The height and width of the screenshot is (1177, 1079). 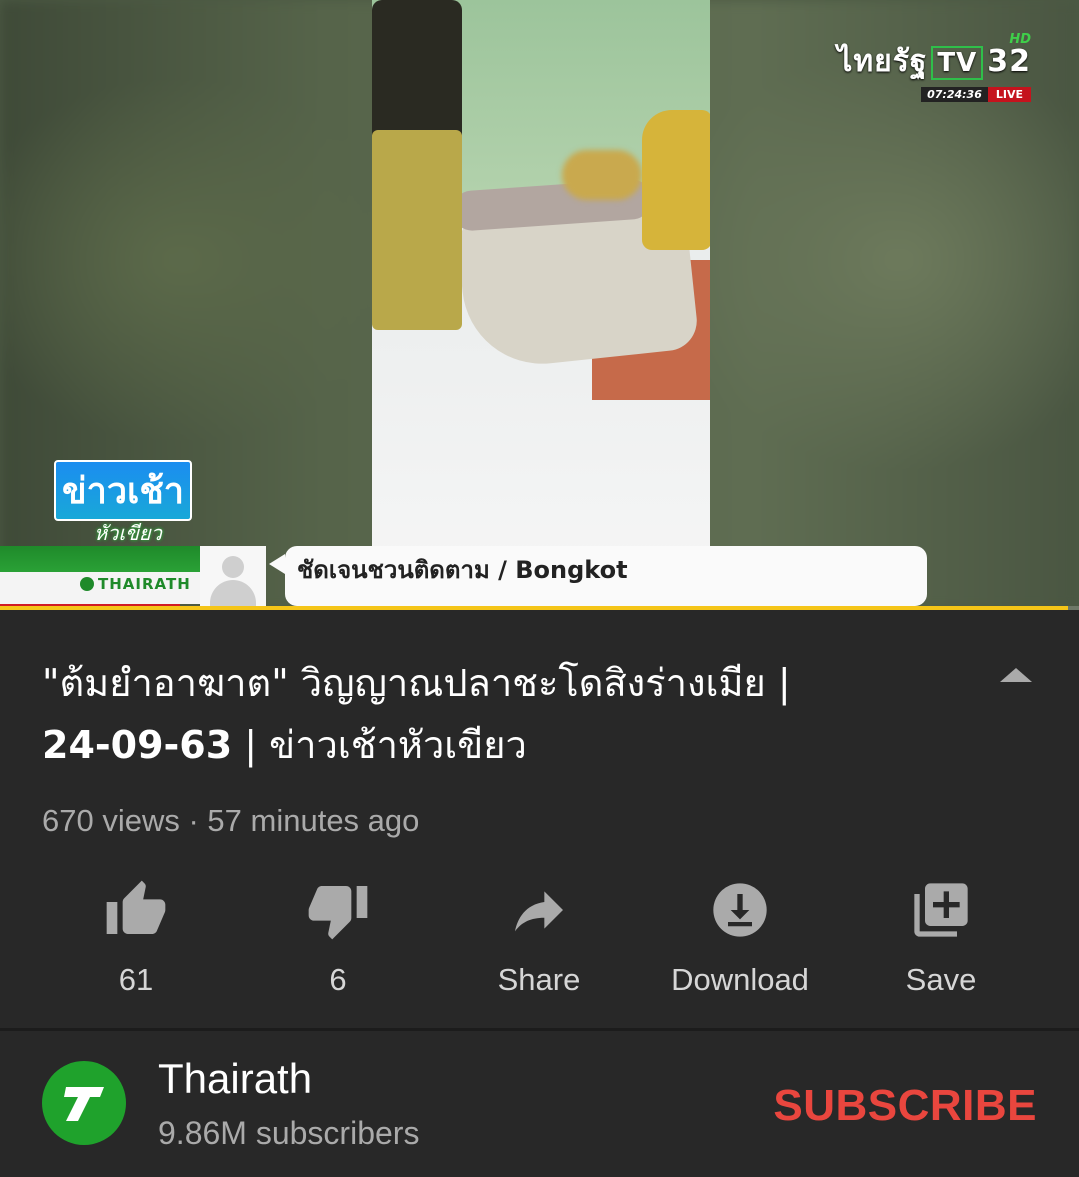 What do you see at coordinates (941, 910) in the screenshot?
I see `add-to-playlist-icon` at bounding box center [941, 910].